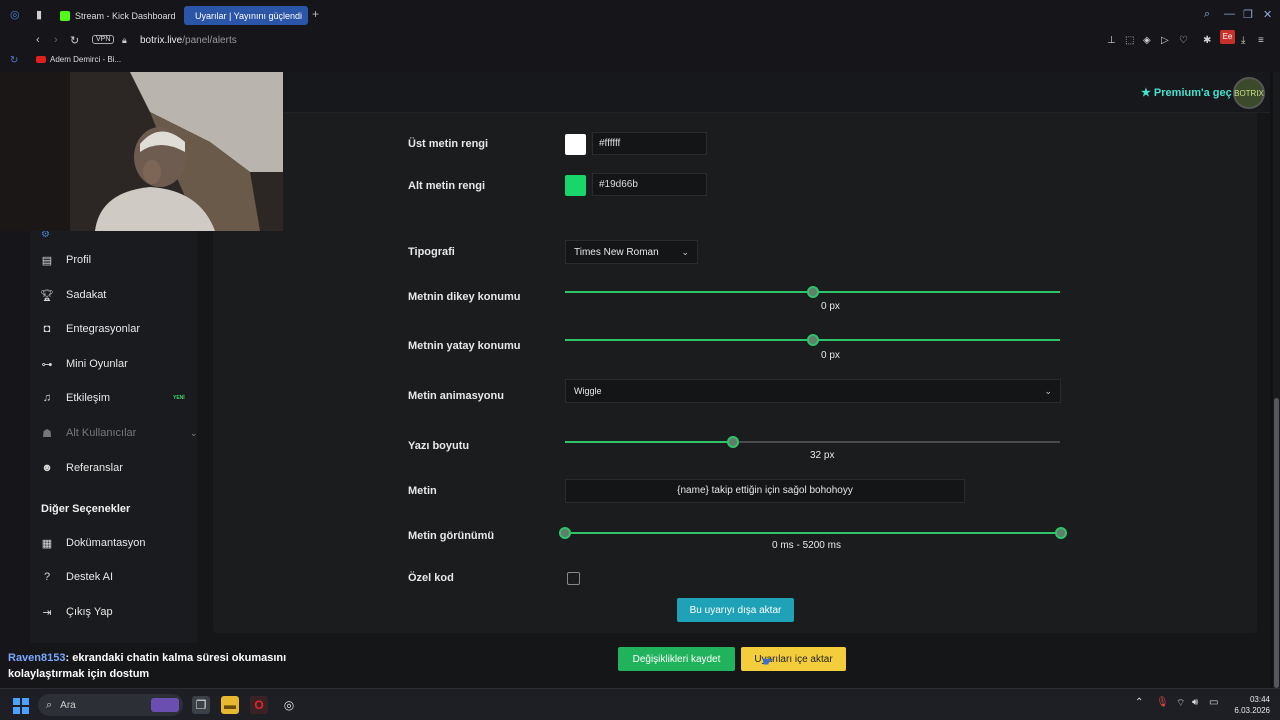  I want to click on book-icon: ▦, so click(47, 543).